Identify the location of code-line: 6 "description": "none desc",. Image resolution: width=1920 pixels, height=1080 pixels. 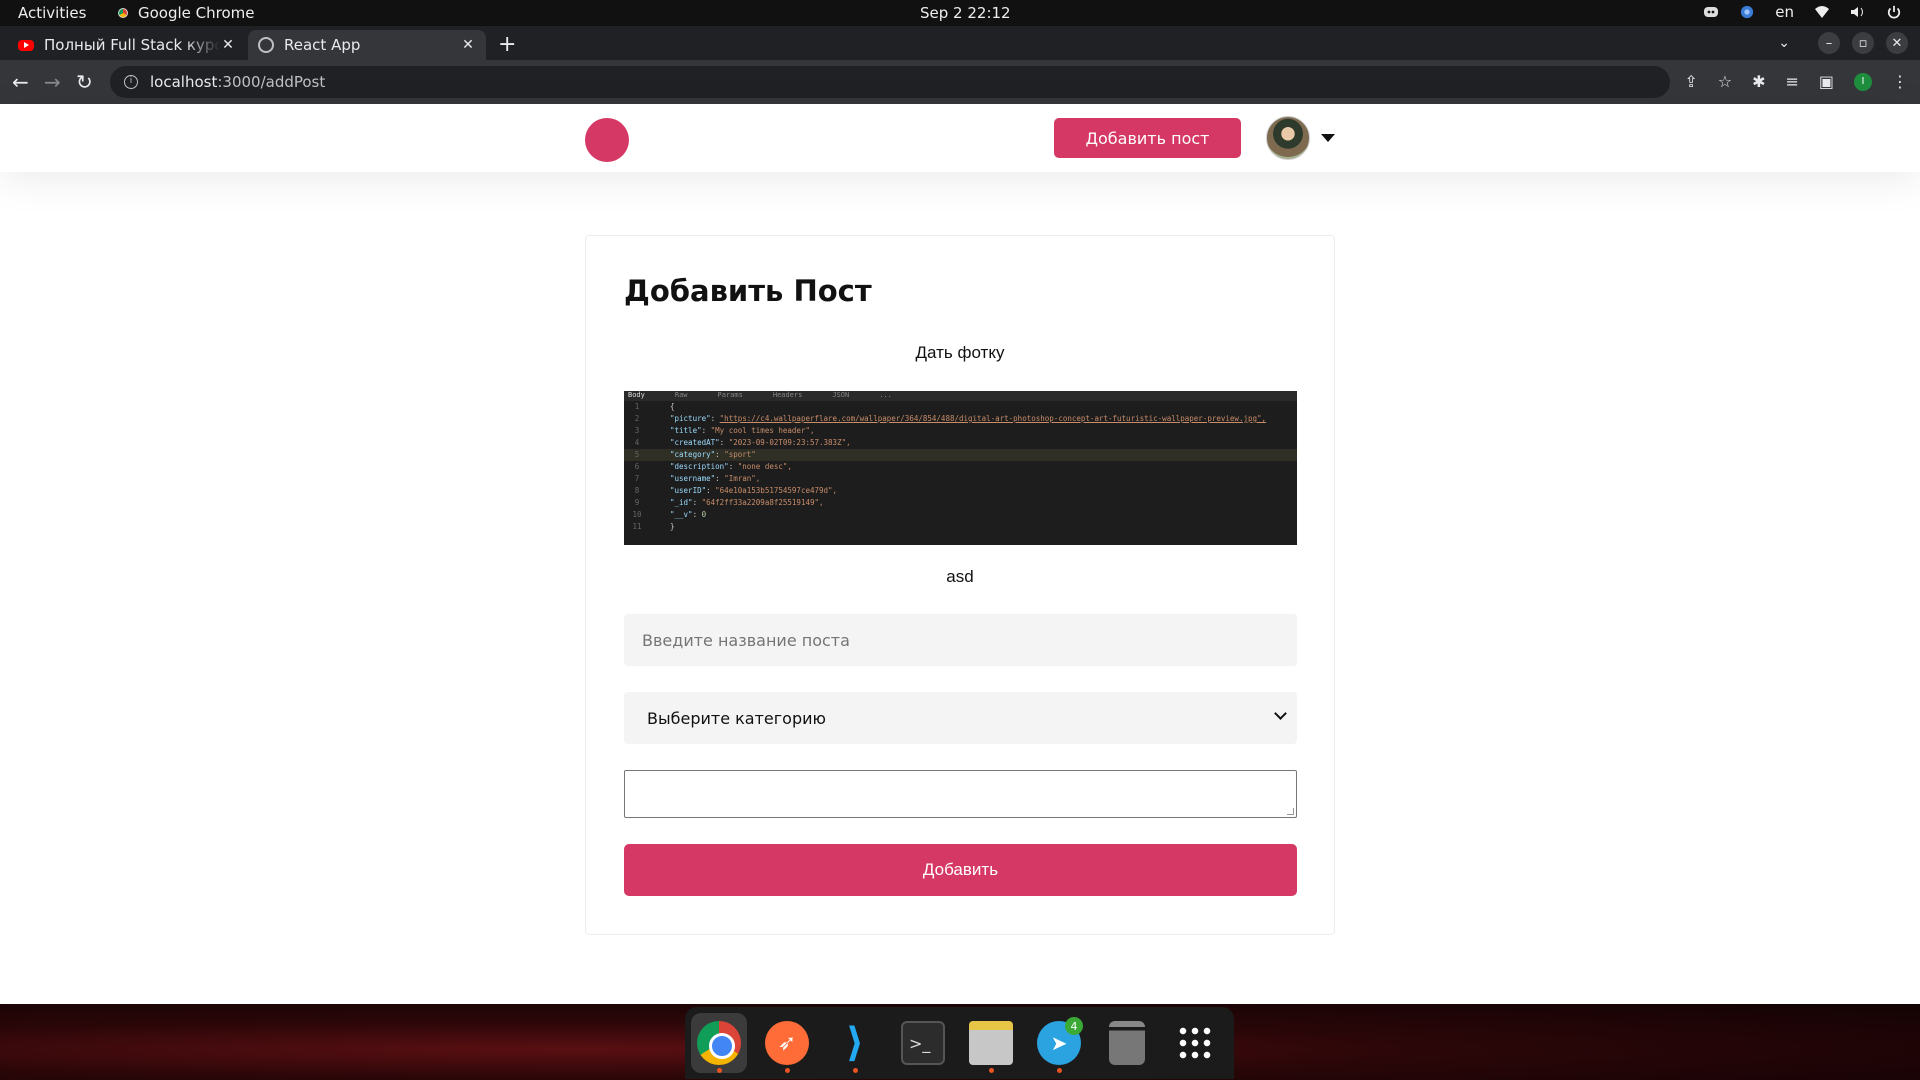
(713, 466).